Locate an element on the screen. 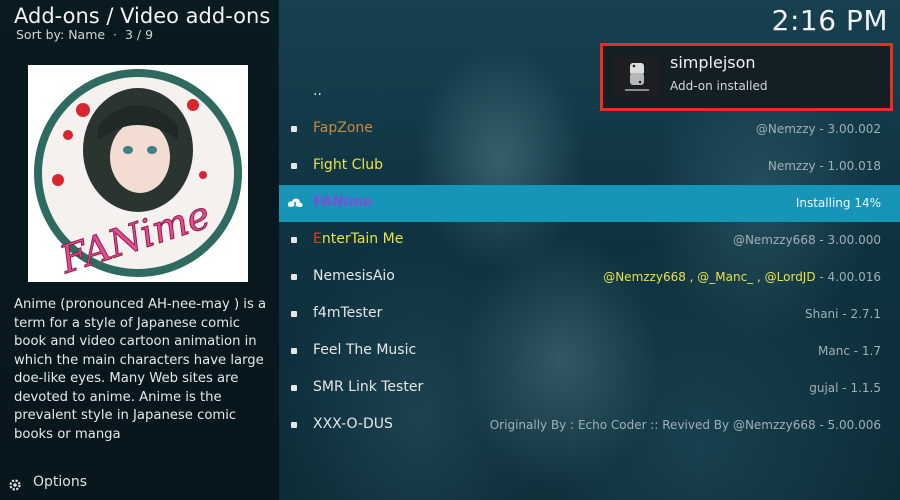 This screenshot has height=500, width=900. cloud-download-icon is located at coordinates (295, 205).